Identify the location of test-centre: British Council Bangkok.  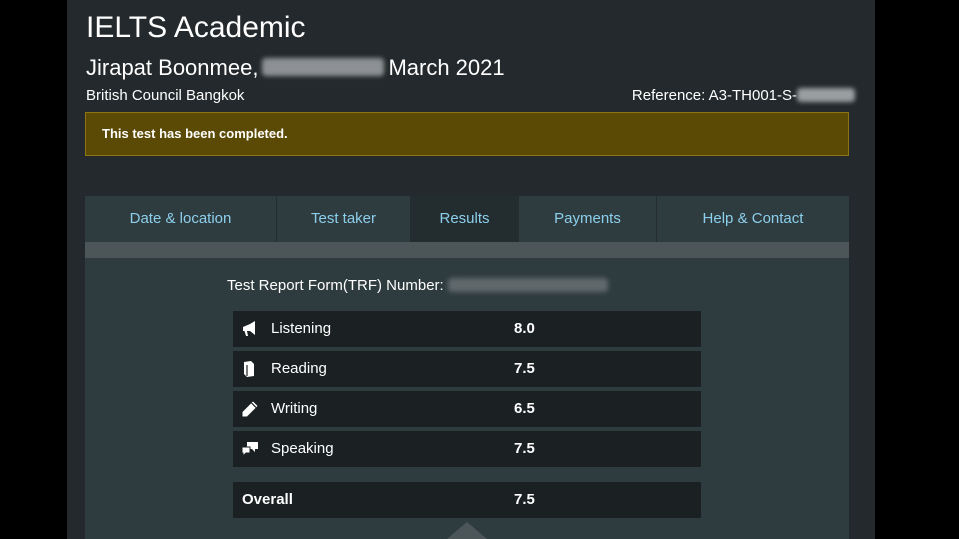
(165, 95).